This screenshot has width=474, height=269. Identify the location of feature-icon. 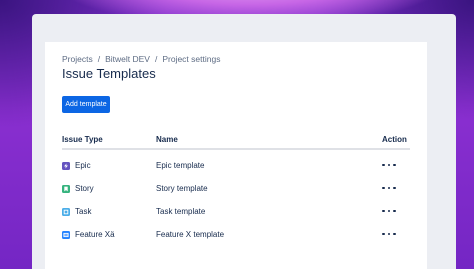
(66, 234).